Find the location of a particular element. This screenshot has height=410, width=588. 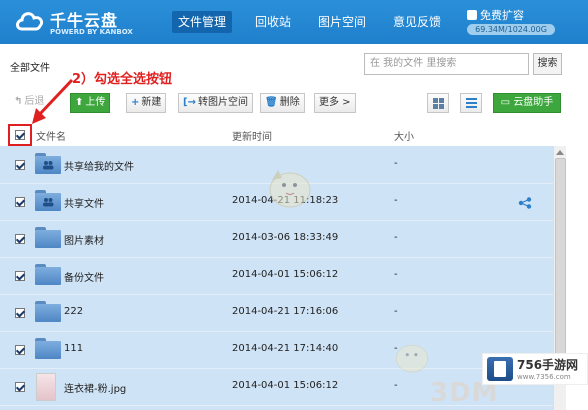

back-button: ↰ 后退 is located at coordinates (29, 103).